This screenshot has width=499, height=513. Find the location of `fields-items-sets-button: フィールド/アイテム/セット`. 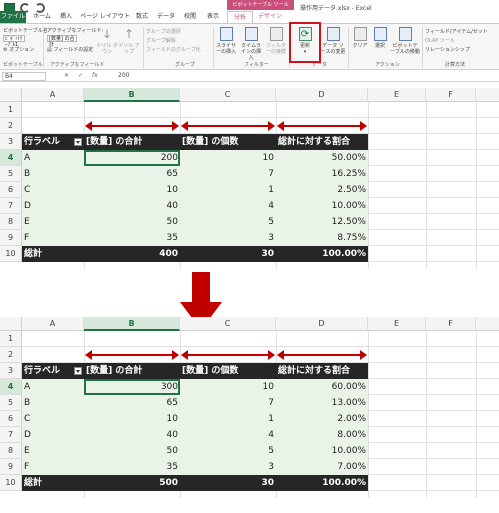

fields-items-sets-button: フィールド/アイテム/セット is located at coordinates (456, 31).